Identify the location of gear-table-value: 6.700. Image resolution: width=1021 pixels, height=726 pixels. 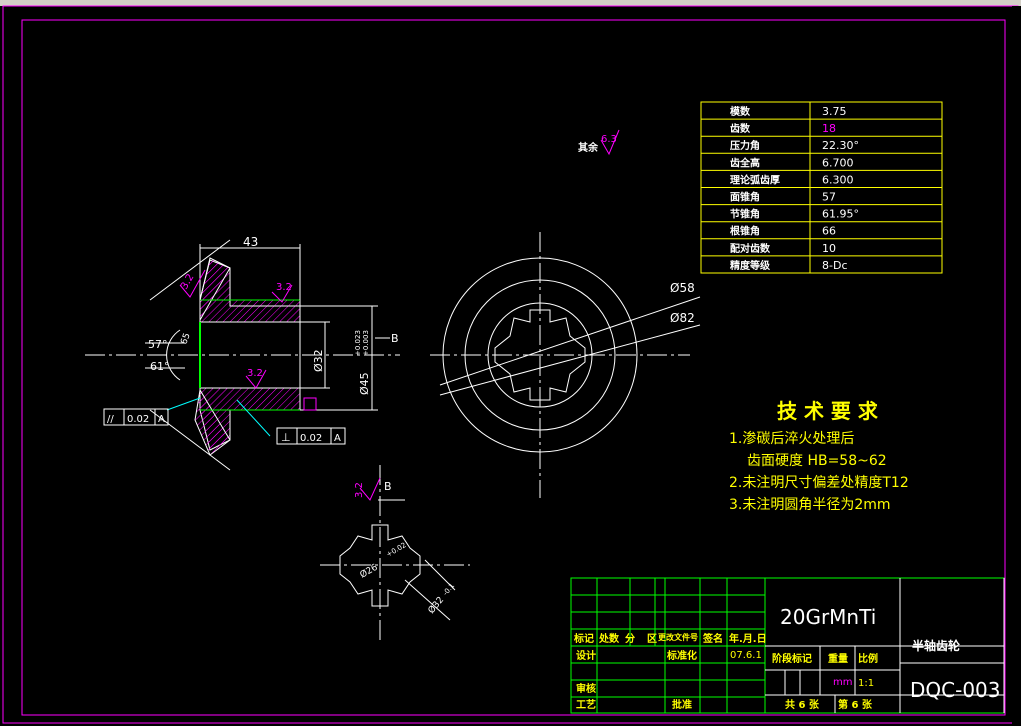
(838, 162).